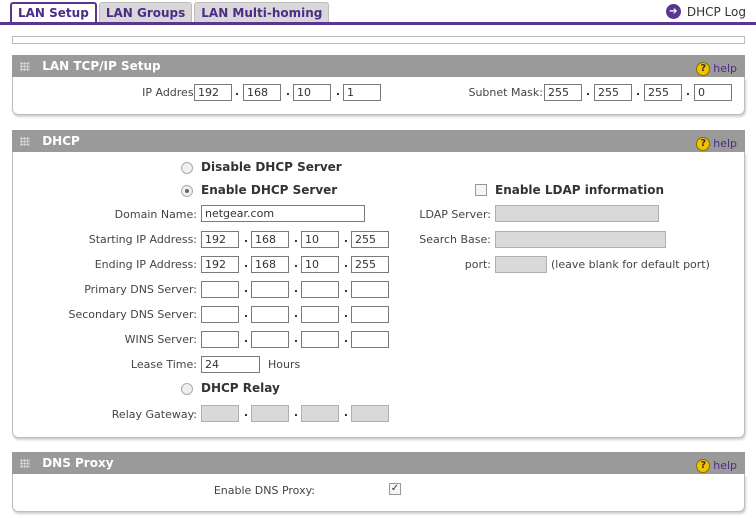 This screenshot has width=756, height=518. What do you see at coordinates (580, 190) in the screenshot?
I see `enable-ldap-label: Enable LDAP information` at bounding box center [580, 190].